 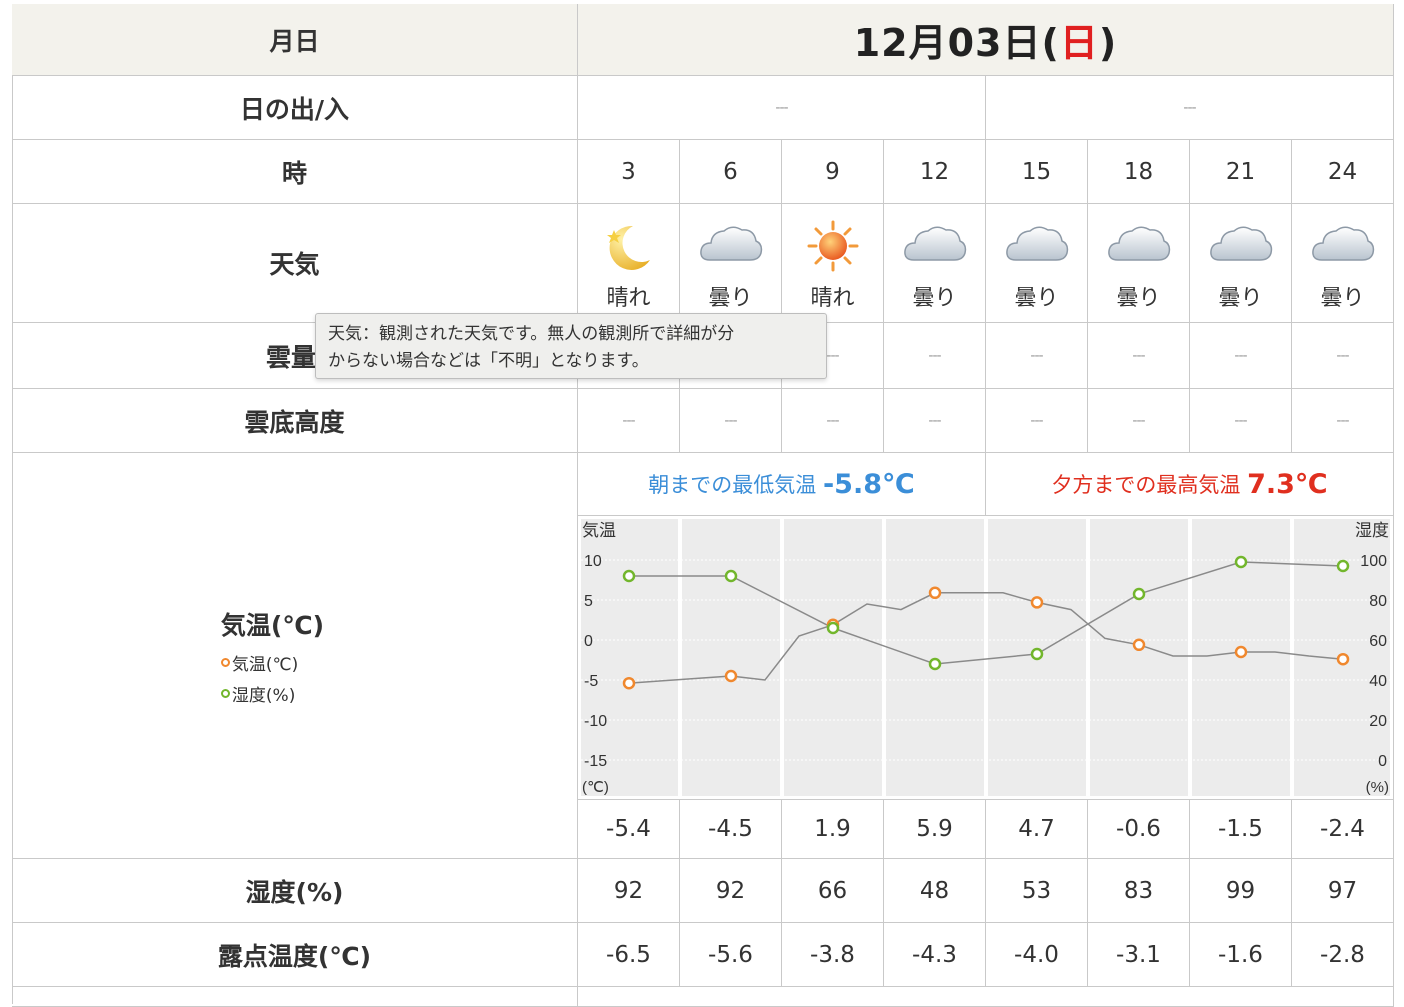 What do you see at coordinates (295, 108) in the screenshot?
I see `sunrise-row-label: 日の出/入` at bounding box center [295, 108].